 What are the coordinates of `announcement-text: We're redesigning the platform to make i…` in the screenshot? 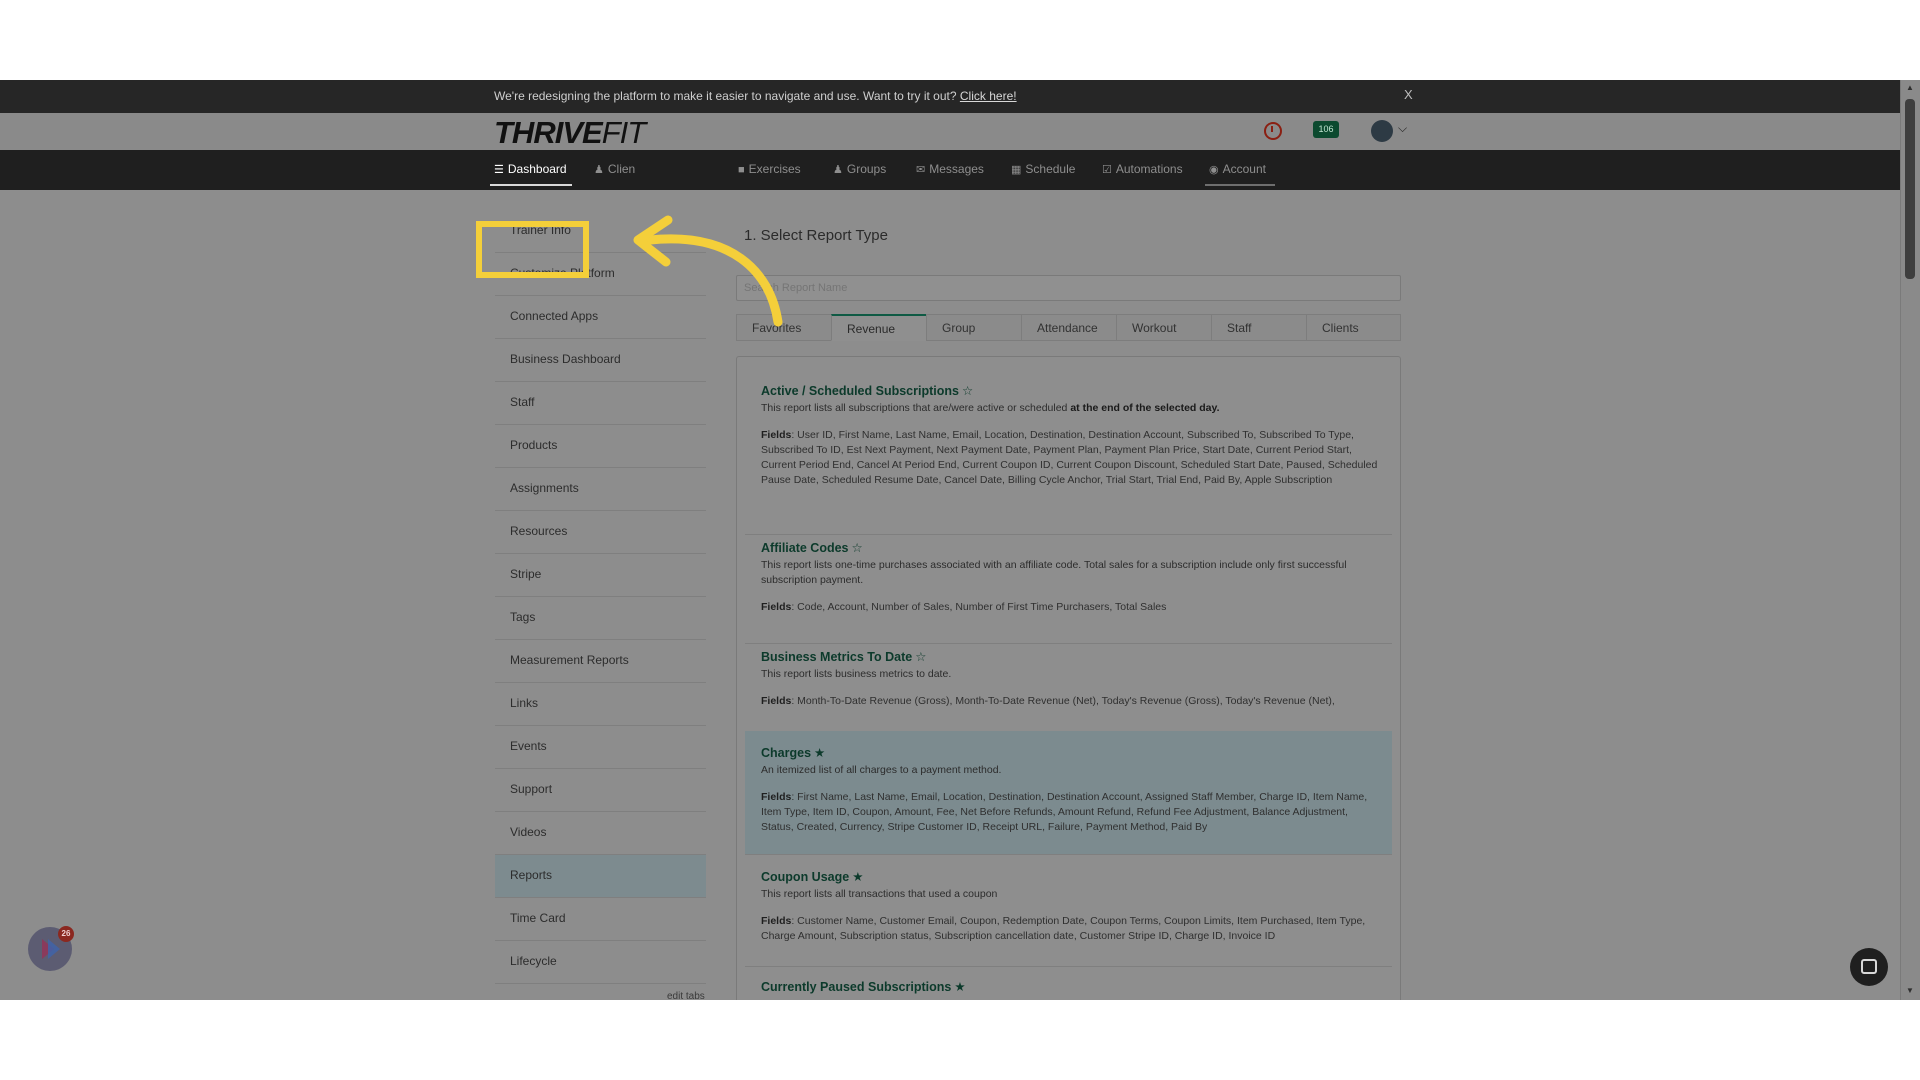 It's located at (725, 96).